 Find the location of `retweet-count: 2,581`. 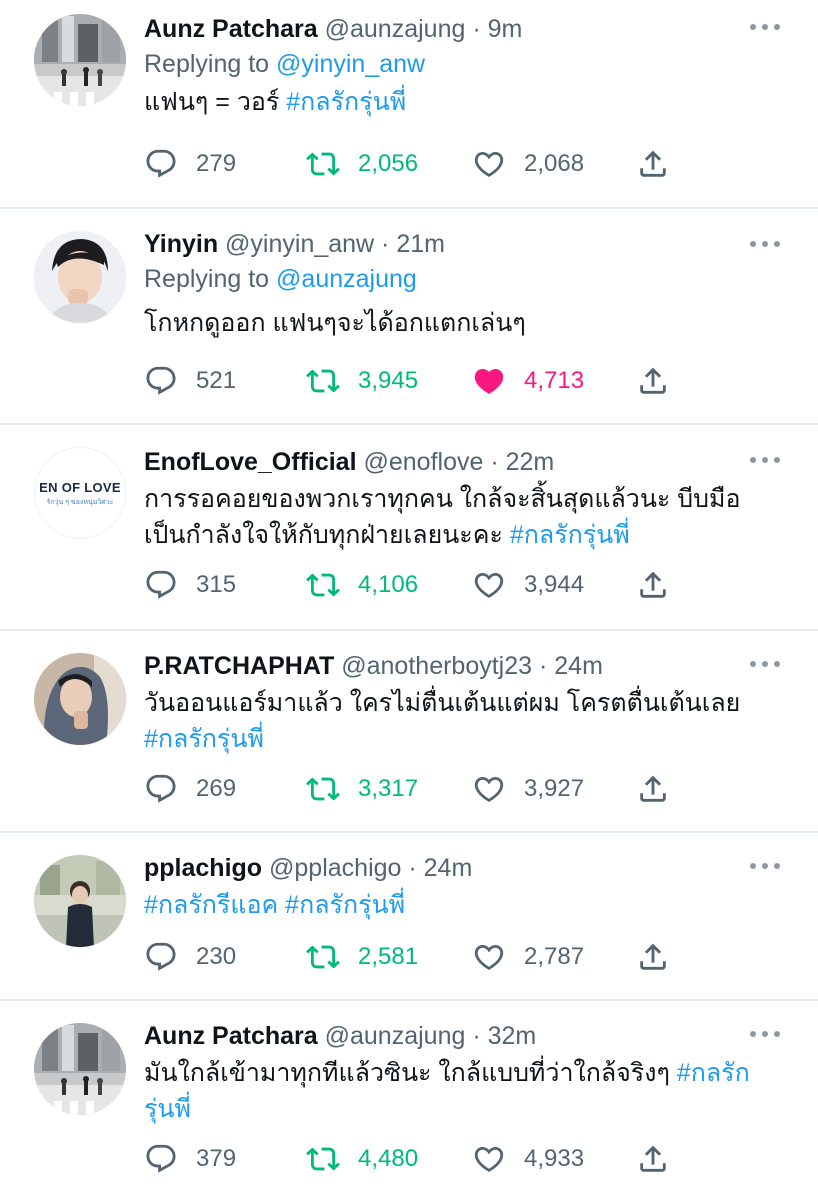

retweet-count: 2,581 is located at coordinates (388, 956).